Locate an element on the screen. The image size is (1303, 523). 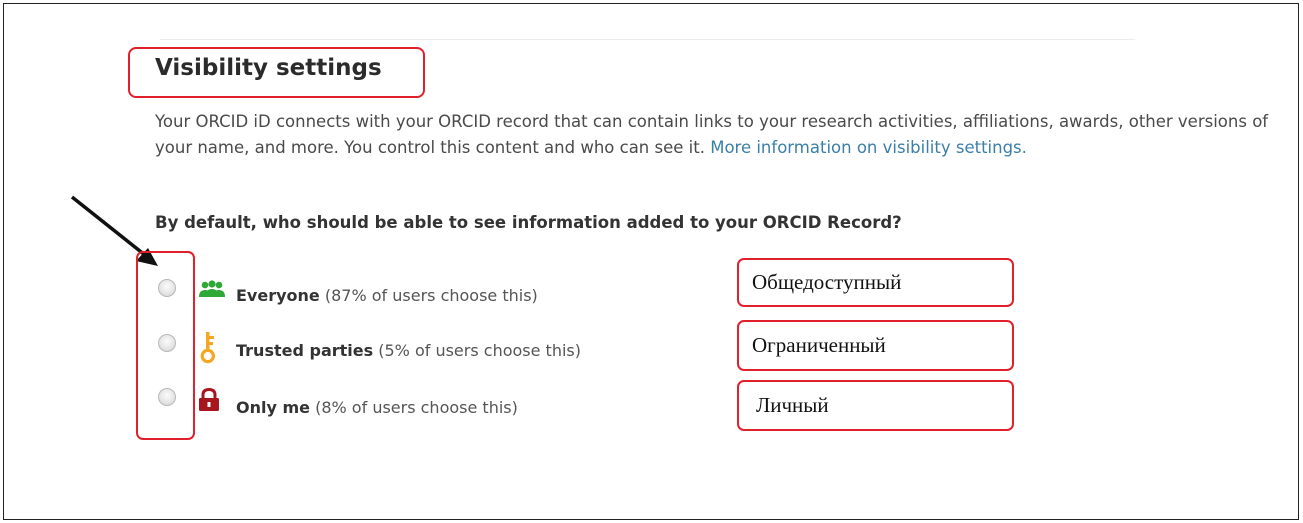
option-everyone: Everyone (87% of users choose this) is located at coordinates (387, 295).